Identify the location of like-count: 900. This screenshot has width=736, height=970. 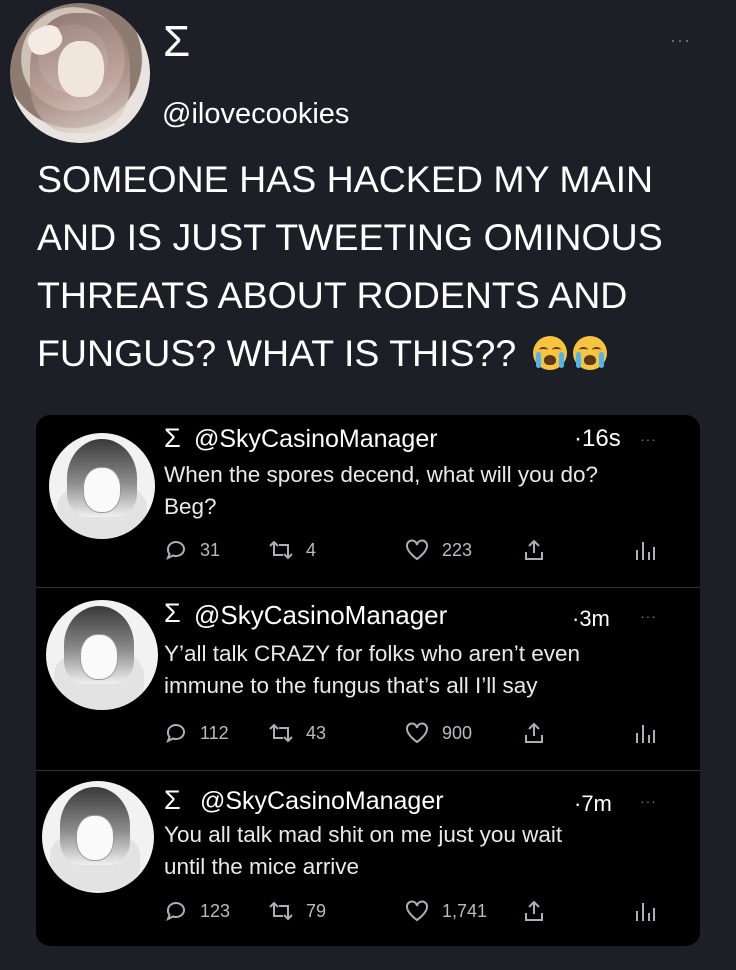
(457, 732).